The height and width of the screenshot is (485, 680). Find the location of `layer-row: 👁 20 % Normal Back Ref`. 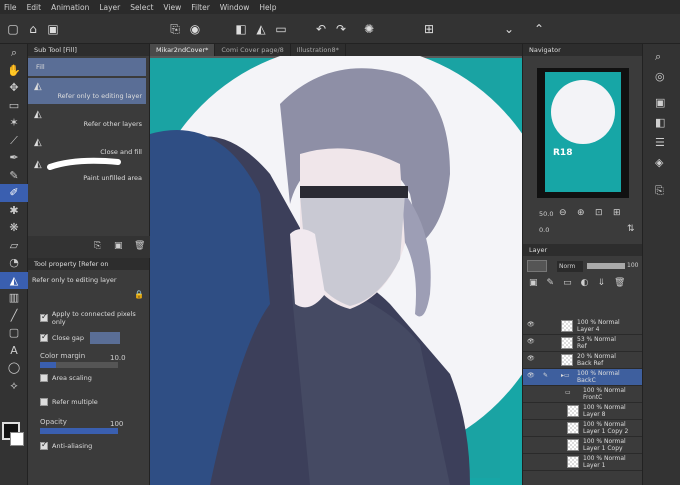

layer-row: 👁 20 % Normal Back Ref is located at coordinates (583, 360).